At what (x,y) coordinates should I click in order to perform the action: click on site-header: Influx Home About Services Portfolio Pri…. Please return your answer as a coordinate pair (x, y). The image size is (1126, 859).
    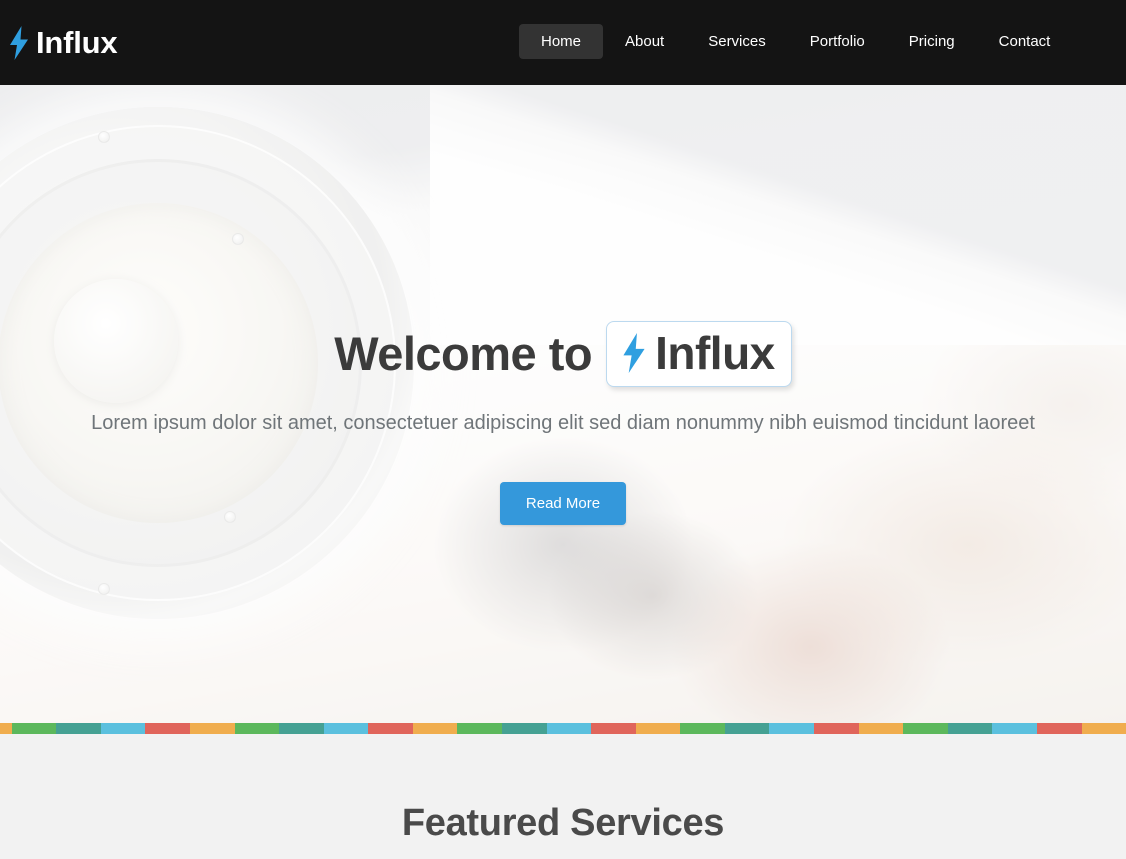
    Looking at the image, I should click on (563, 42).